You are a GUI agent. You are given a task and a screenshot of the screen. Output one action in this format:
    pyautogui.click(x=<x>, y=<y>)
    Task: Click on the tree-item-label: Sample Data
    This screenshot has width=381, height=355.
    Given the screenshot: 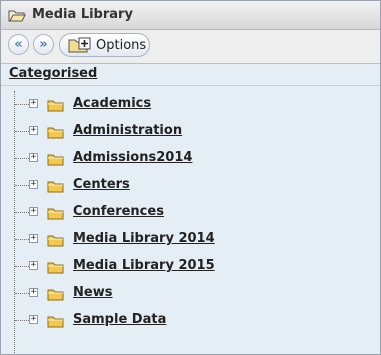 What is the action you would take?
    pyautogui.click(x=119, y=319)
    